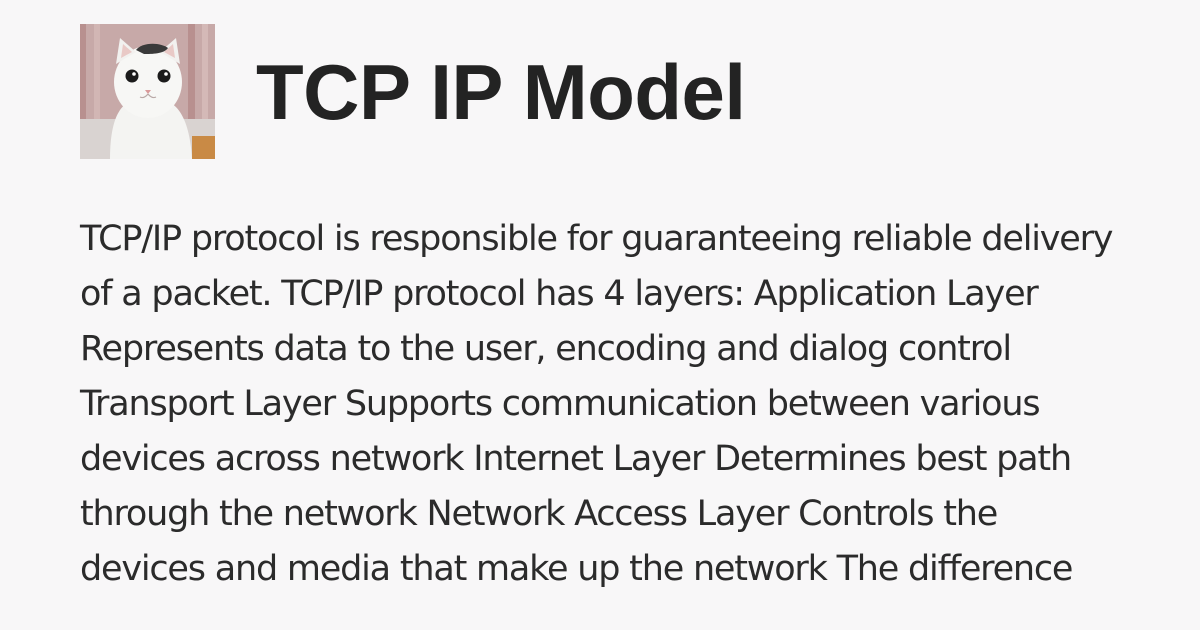  I want to click on cat-photo-icon, so click(147, 91).